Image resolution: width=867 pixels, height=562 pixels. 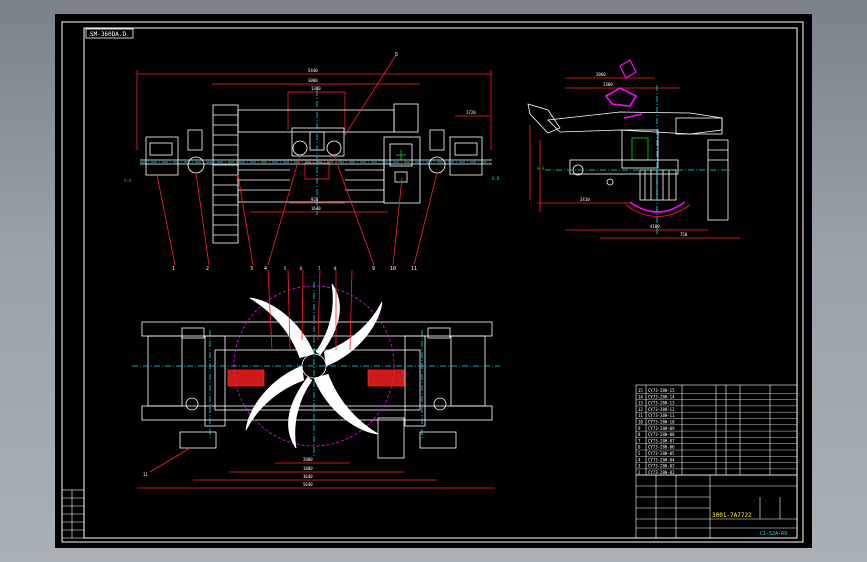 What do you see at coordinates (661, 415) in the screenshot?
I see `parts-row-code: CY73-28H-11` at bounding box center [661, 415].